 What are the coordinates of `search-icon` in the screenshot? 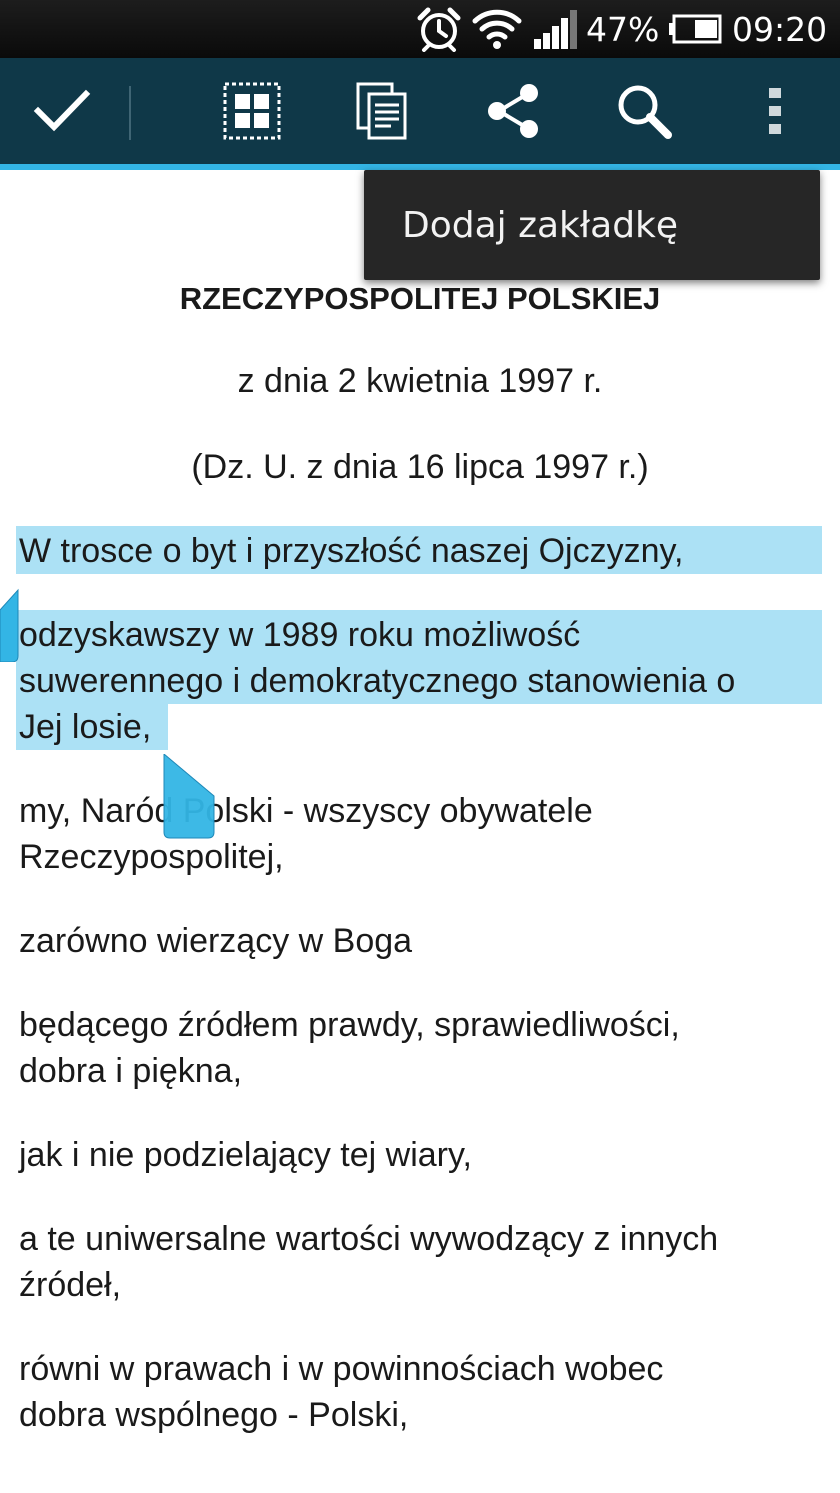 It's located at (645, 112).